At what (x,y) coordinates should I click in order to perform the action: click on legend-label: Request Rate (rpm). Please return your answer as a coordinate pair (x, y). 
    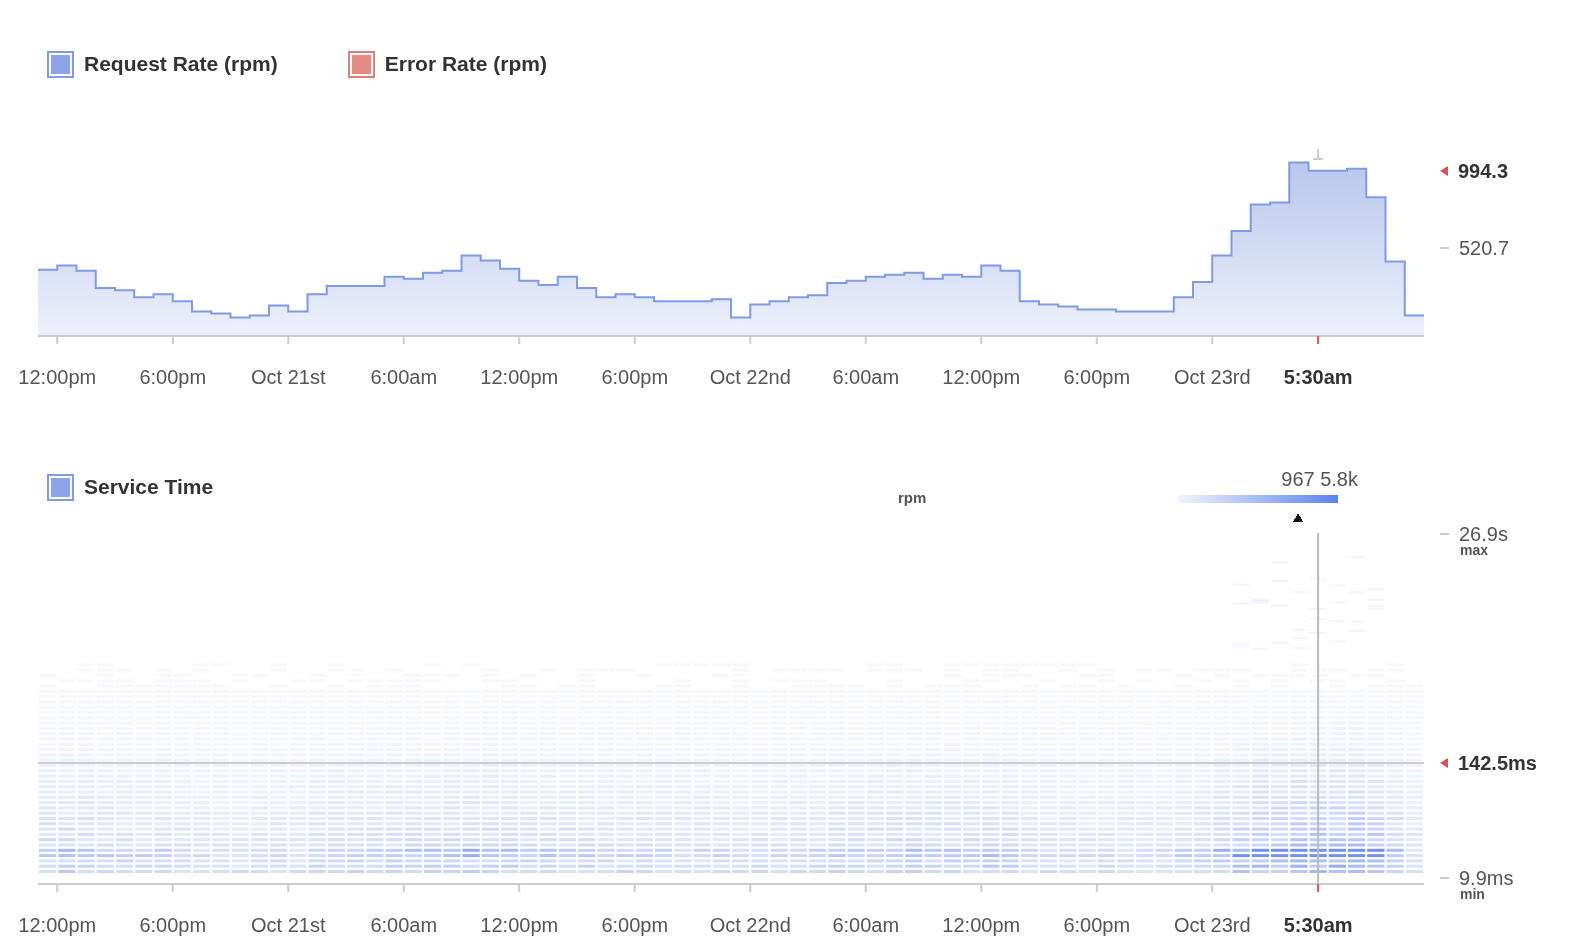
    Looking at the image, I should click on (181, 64).